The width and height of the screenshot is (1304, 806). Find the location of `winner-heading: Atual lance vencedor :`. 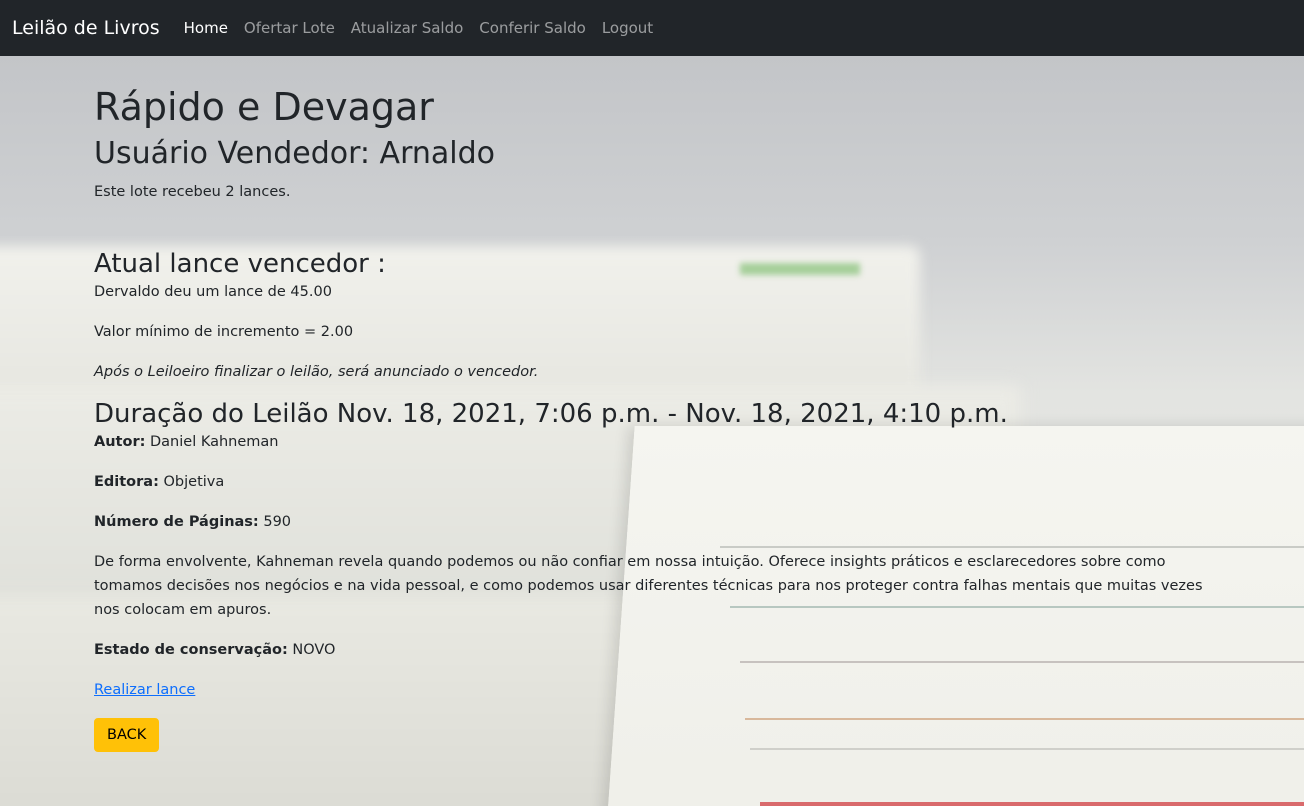

winner-heading: Atual lance vencedor : is located at coordinates (240, 264).